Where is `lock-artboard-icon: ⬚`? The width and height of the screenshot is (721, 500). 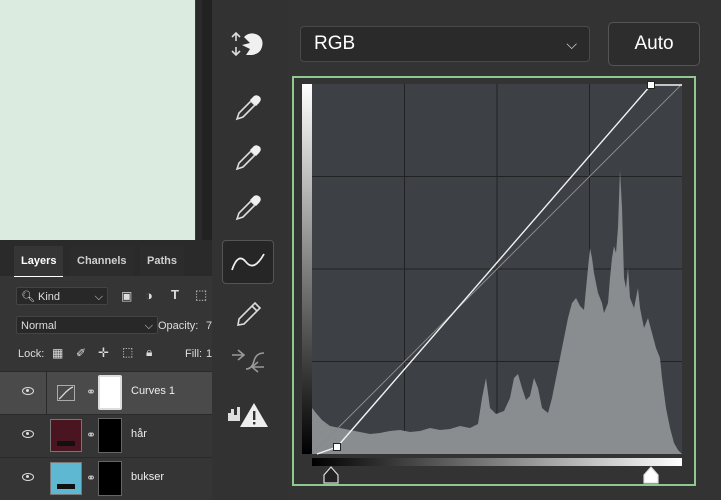 lock-artboard-icon: ⬚ is located at coordinates (127, 352).